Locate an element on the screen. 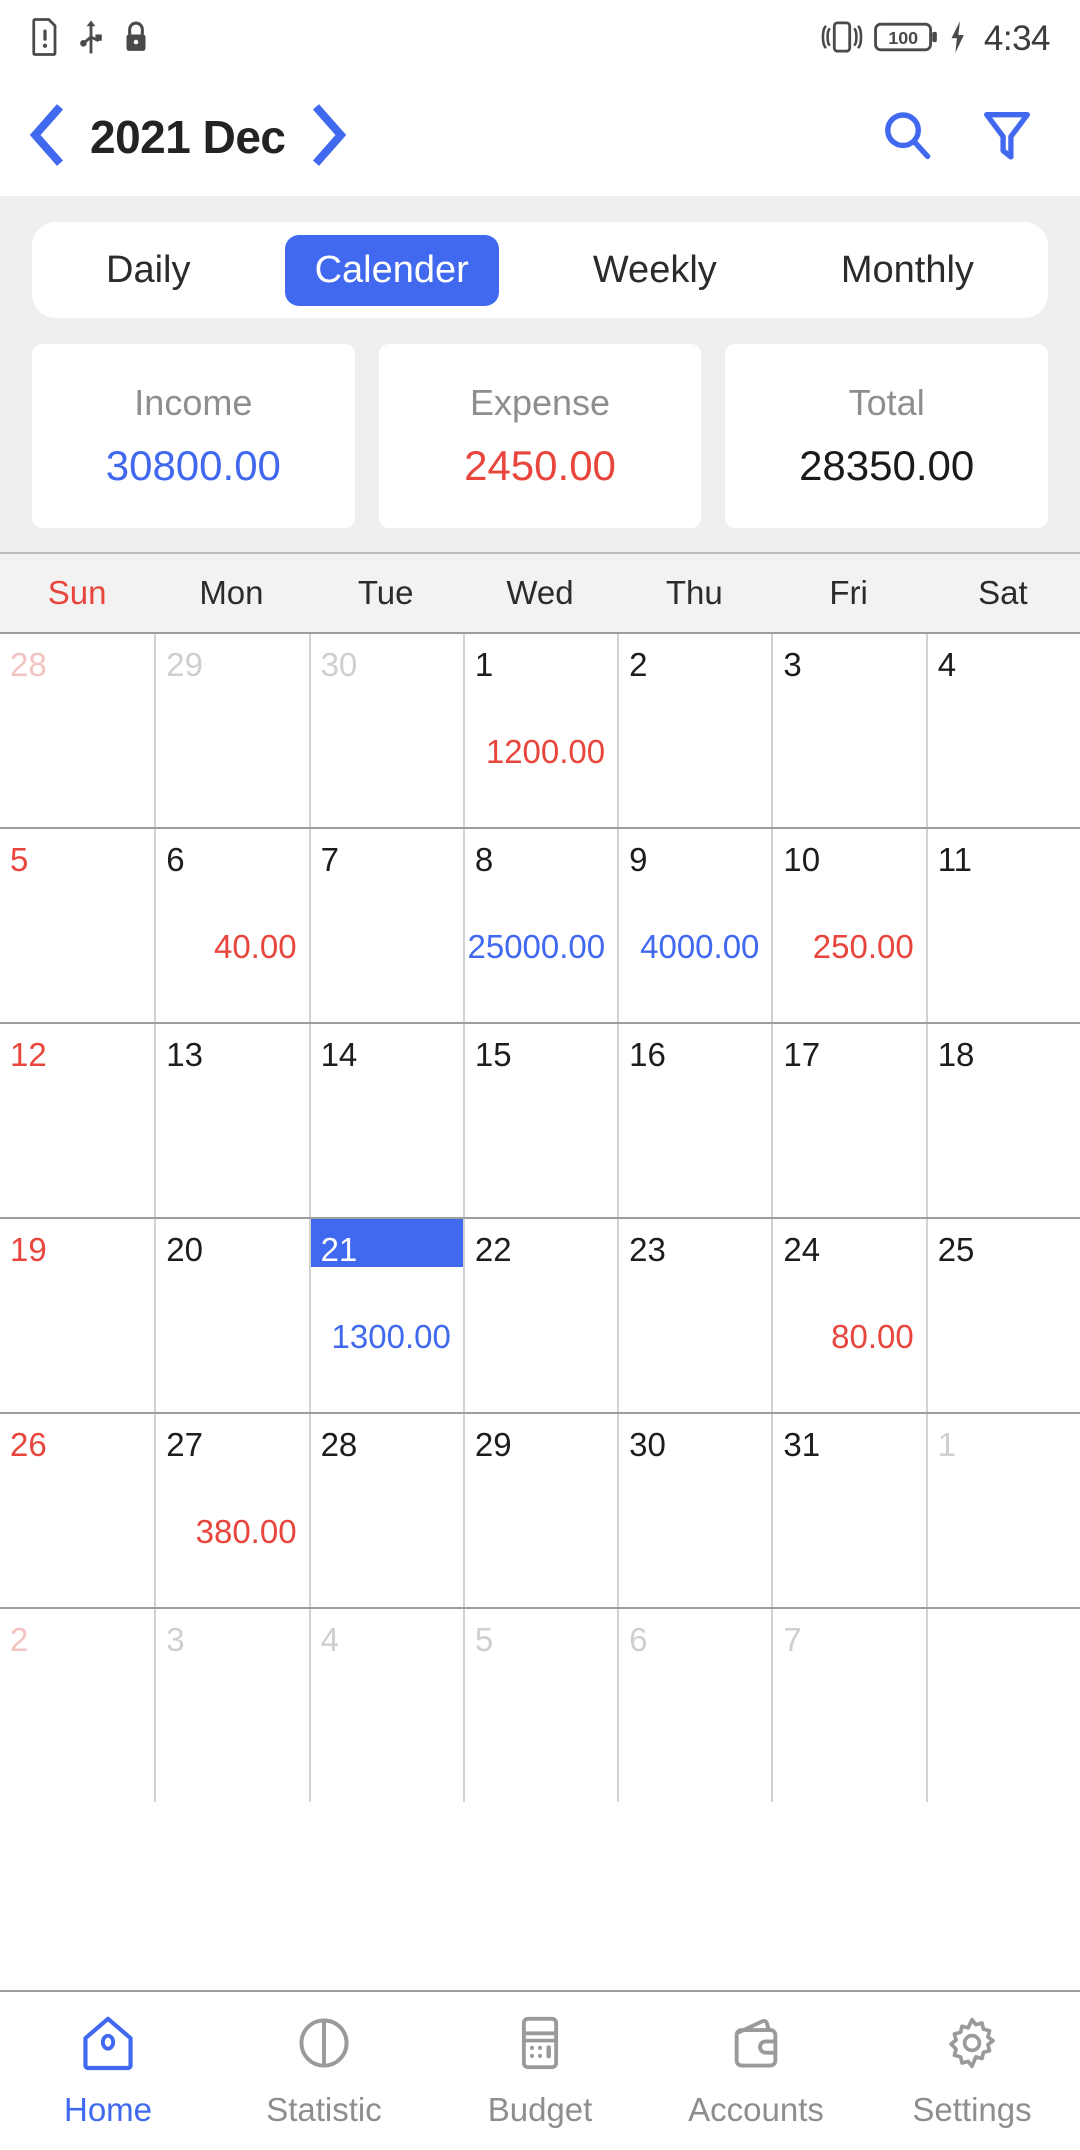  nav-item-home: Home is located at coordinates (108, 2071).